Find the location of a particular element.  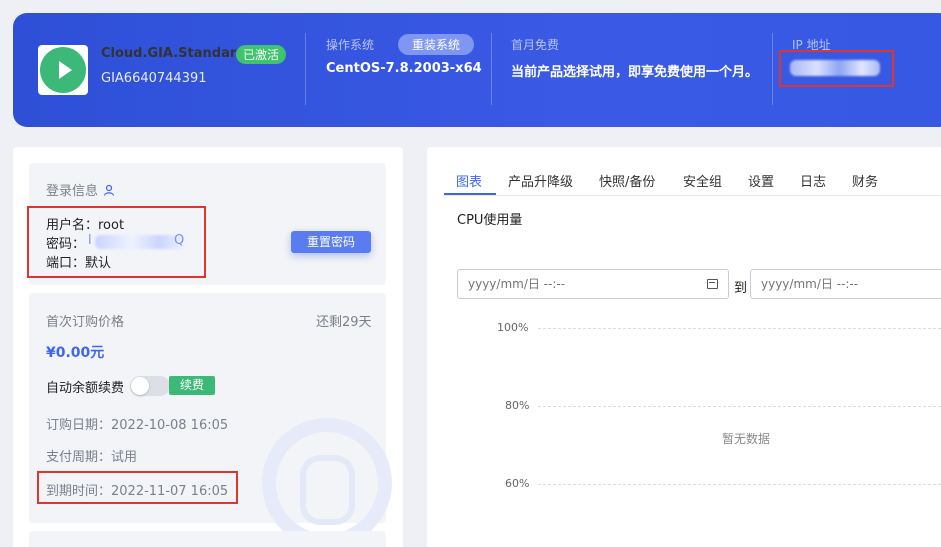

start-datetime-input is located at coordinates (593, 284).